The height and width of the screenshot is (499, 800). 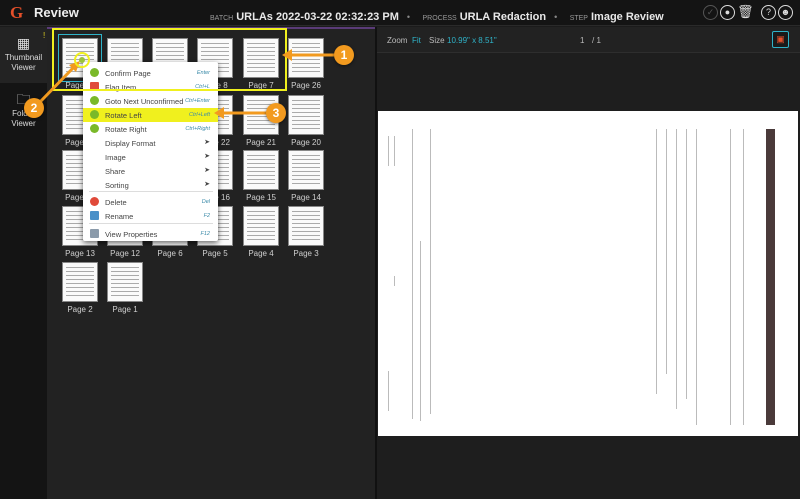 What do you see at coordinates (34, 108) in the screenshot?
I see `callout-2: 2` at bounding box center [34, 108].